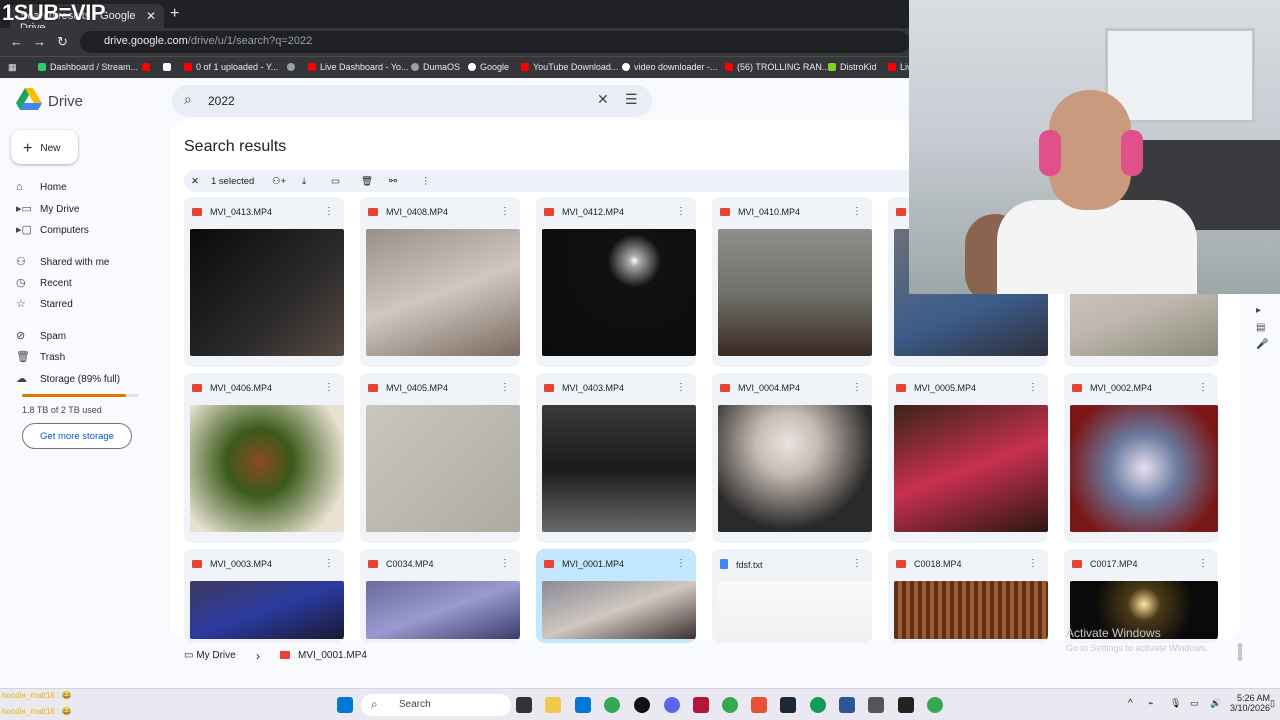 Image resolution: width=1280 pixels, height=720 pixels. Describe the element at coordinates (642, 705) in the screenshot. I see `obs-icon` at that location.